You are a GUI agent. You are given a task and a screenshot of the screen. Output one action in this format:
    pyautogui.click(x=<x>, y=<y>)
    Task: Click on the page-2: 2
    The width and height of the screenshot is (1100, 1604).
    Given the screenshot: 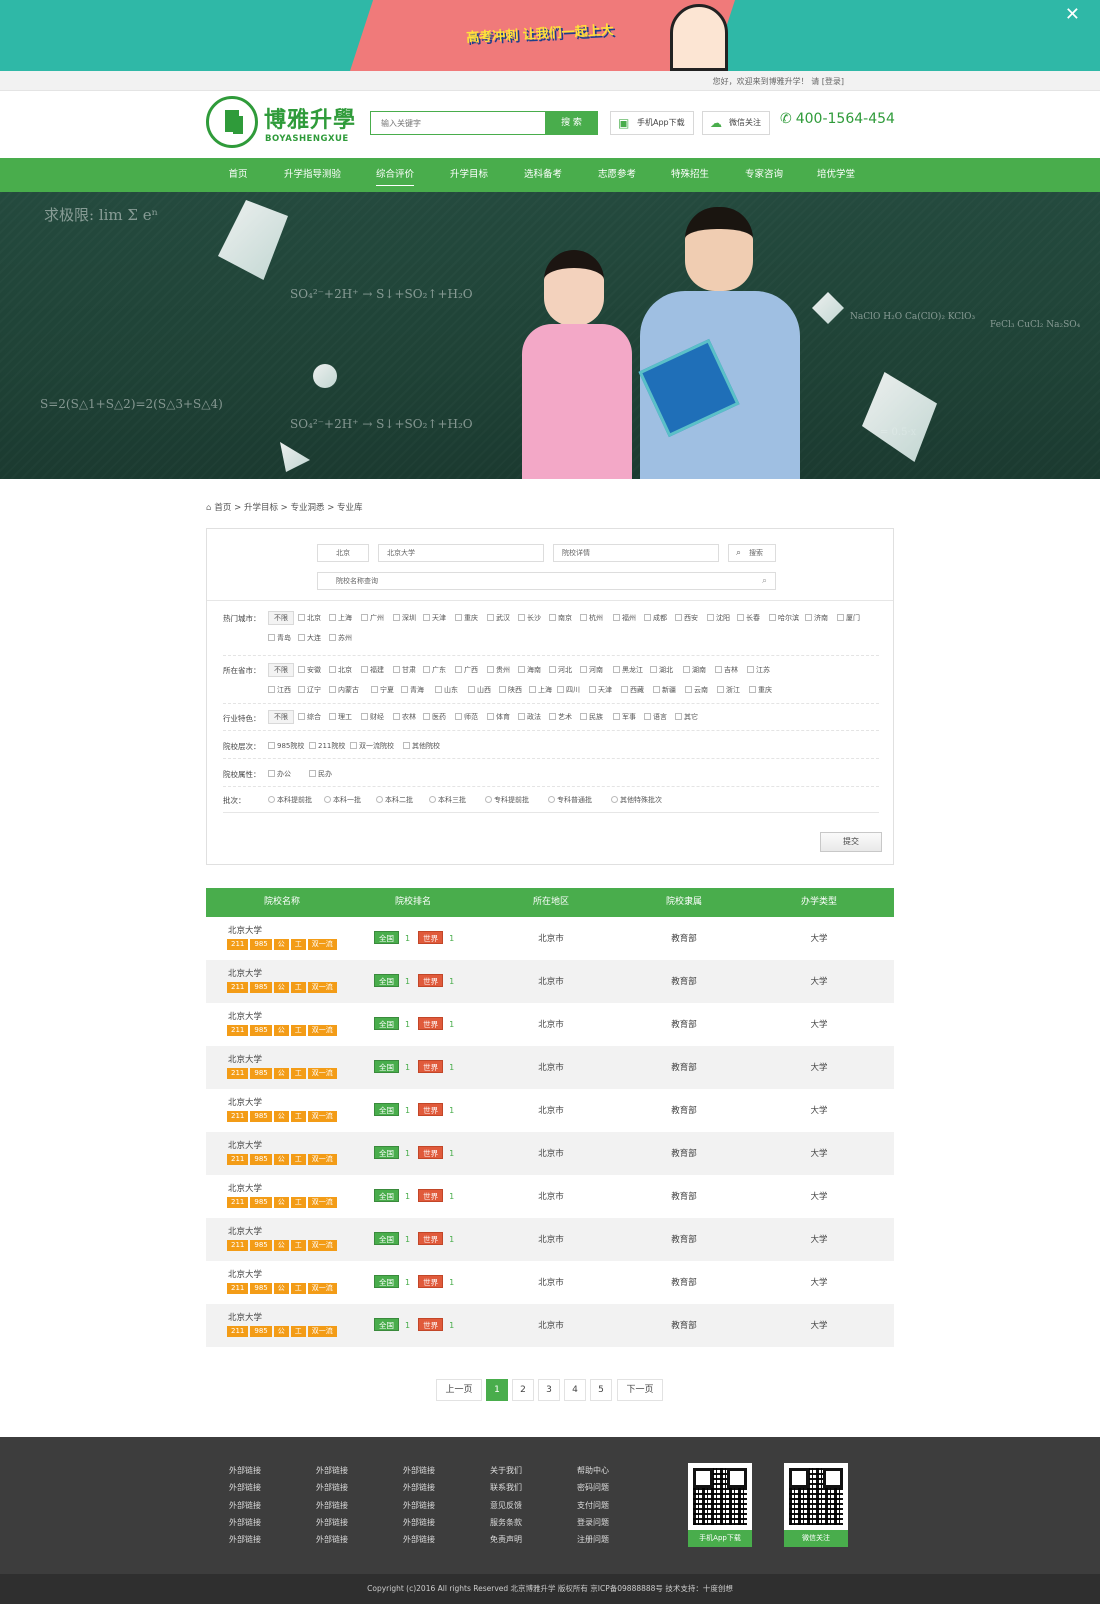 What is the action you would take?
    pyautogui.click(x=523, y=1390)
    